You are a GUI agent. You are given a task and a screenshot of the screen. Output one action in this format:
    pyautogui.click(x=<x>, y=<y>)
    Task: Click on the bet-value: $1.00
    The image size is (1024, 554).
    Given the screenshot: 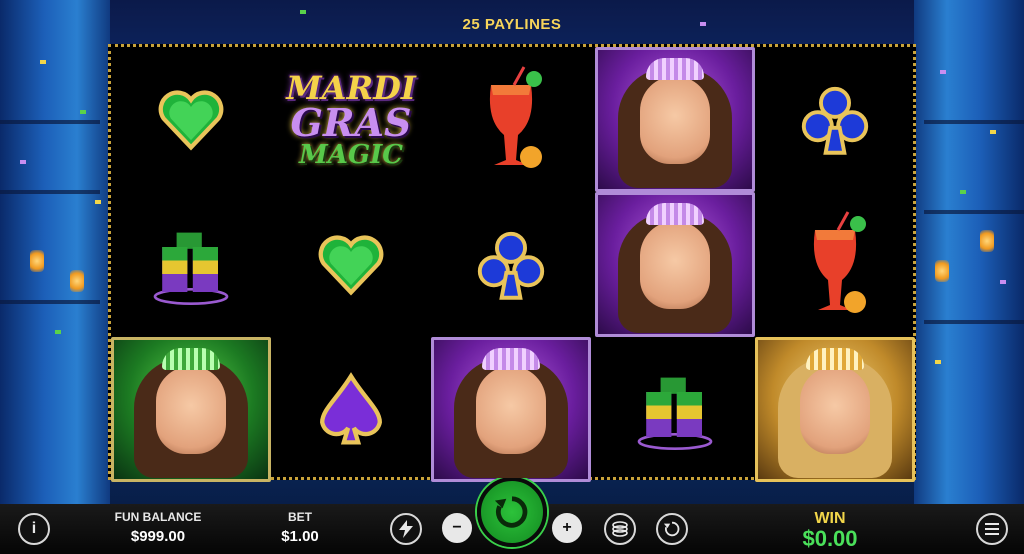 What is the action you would take?
    pyautogui.click(x=300, y=536)
    